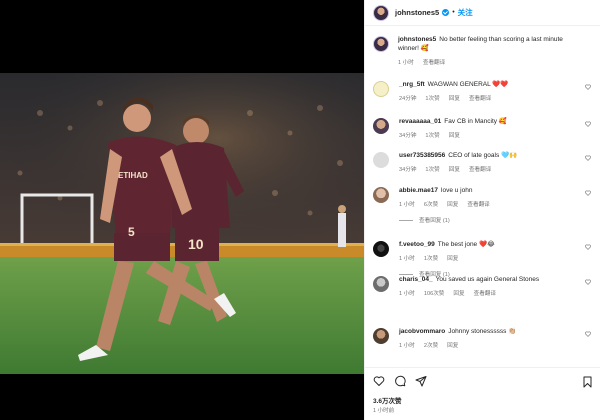  Describe the element at coordinates (482, 13) in the screenshot. I see `post-header: johnstones5 • 关注` at that location.